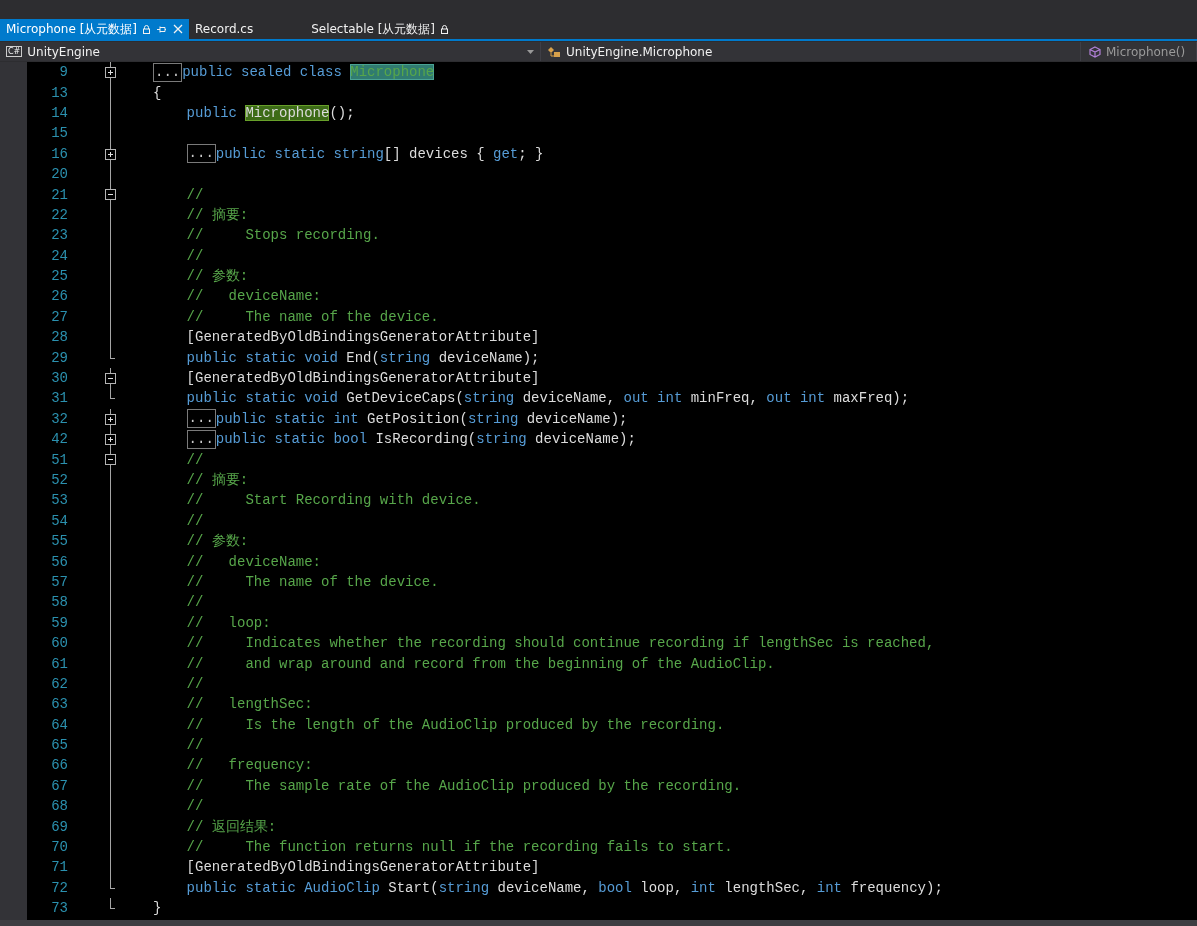 The width and height of the screenshot is (1197, 926). I want to click on code-comment: // The sample rate of the AudioClip produced by the recording., so click(464, 785).